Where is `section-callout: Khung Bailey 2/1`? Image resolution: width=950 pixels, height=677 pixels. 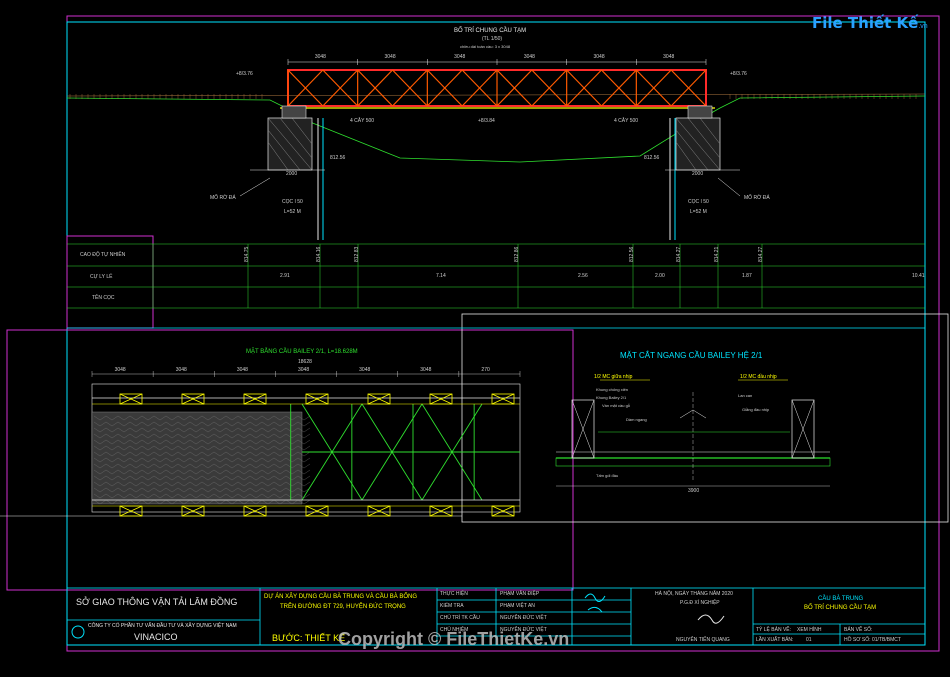 section-callout: Khung Bailey 2/1 is located at coordinates (611, 397).